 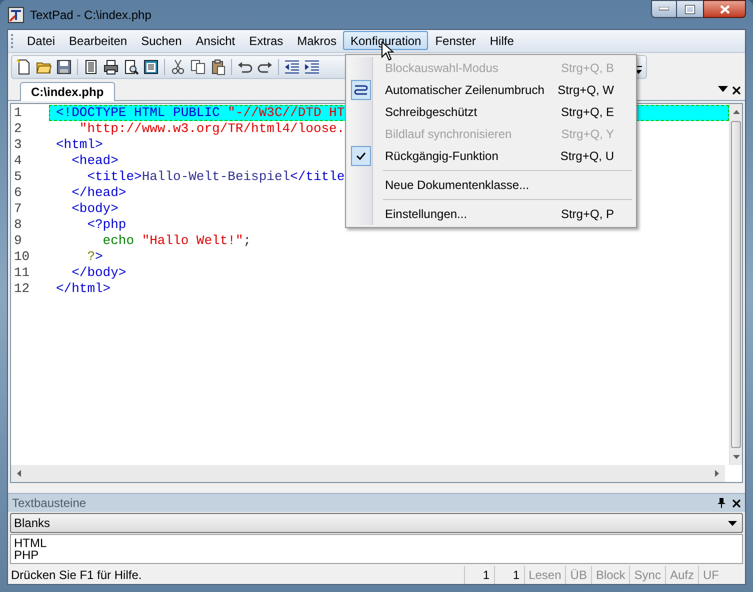 I want to click on code-line: </html>, so click(x=83, y=288).